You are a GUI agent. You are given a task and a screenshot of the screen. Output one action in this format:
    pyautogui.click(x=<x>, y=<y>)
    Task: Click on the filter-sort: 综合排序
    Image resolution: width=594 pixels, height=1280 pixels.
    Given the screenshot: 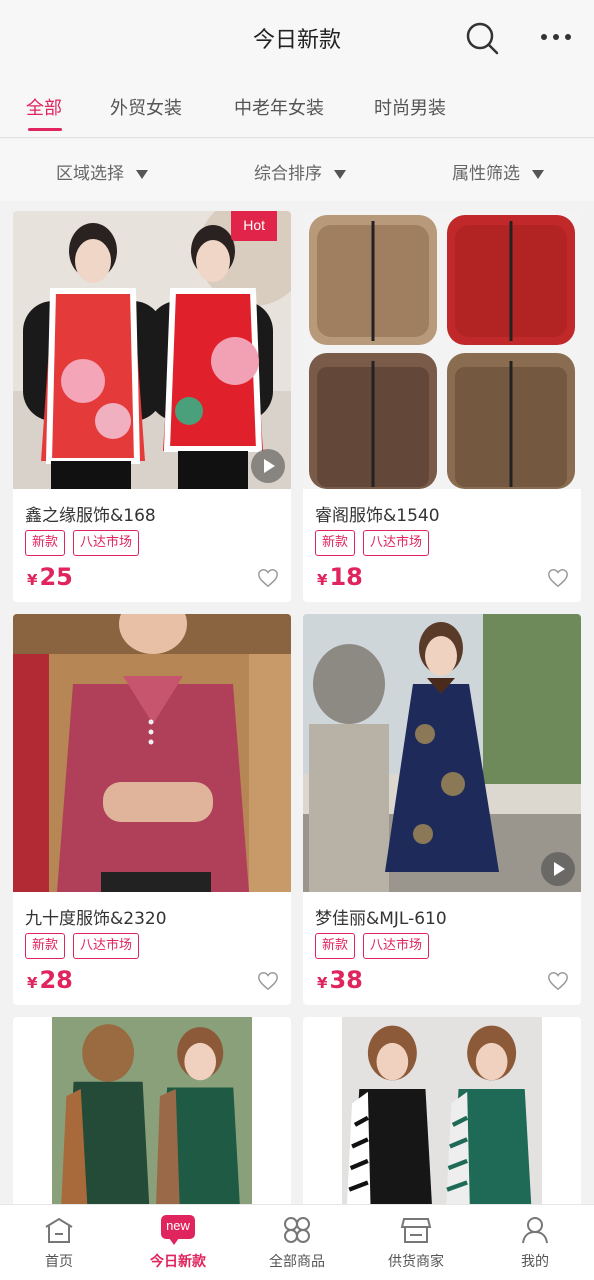 What is the action you would take?
    pyautogui.click(x=300, y=171)
    